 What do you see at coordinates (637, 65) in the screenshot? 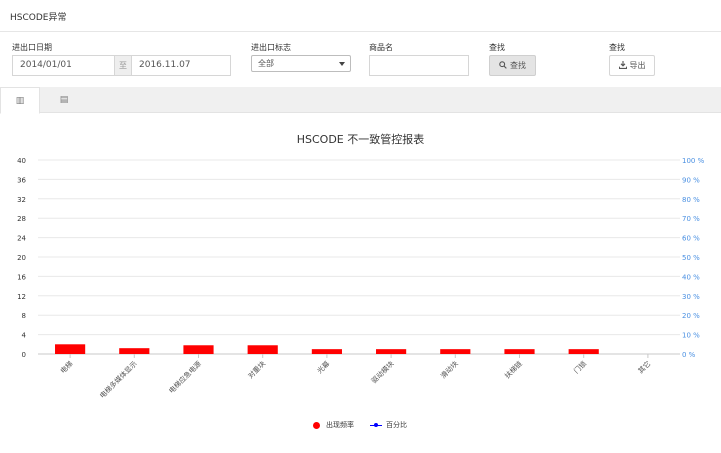
I see `export-button-label: 导出` at bounding box center [637, 65].